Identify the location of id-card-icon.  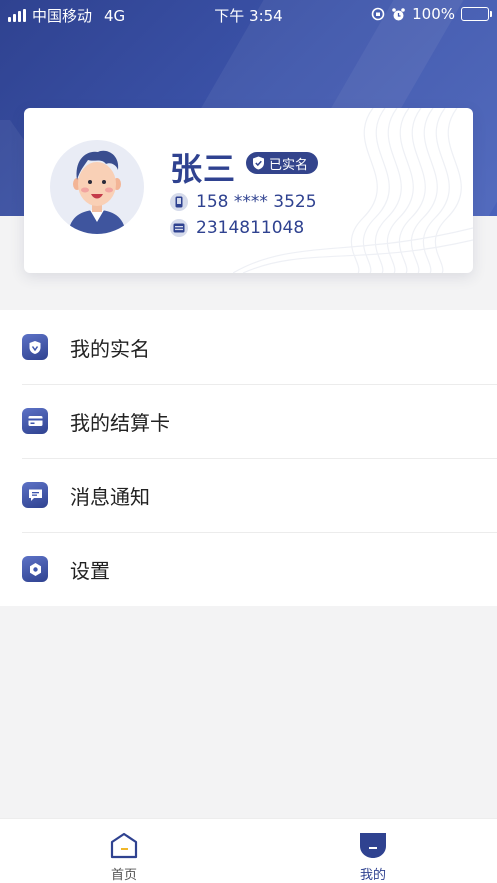
(179, 228).